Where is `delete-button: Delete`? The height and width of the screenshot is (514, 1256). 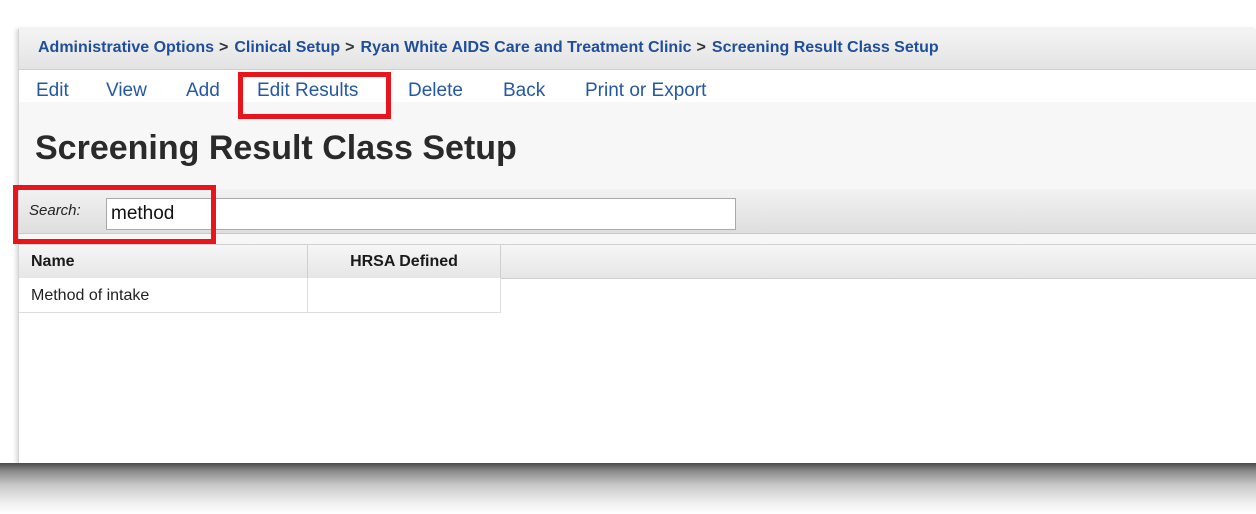 delete-button: Delete is located at coordinates (435, 91).